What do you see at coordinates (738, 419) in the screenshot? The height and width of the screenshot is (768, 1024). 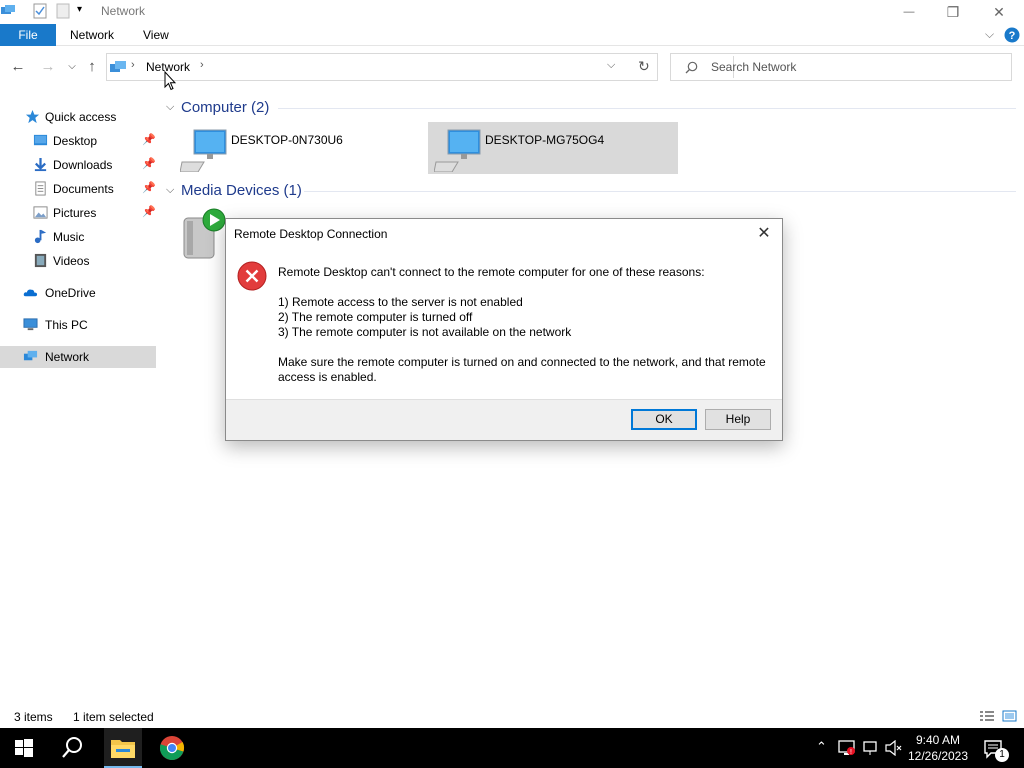 I see `help-button: Help` at bounding box center [738, 419].